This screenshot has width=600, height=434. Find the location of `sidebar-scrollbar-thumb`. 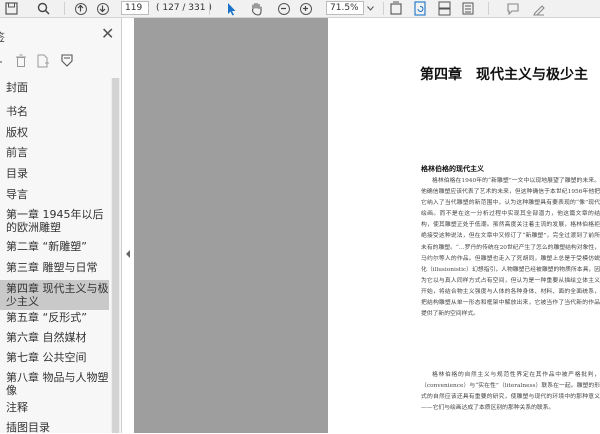

sidebar-scrollbar-thumb is located at coordinates (115, 255).